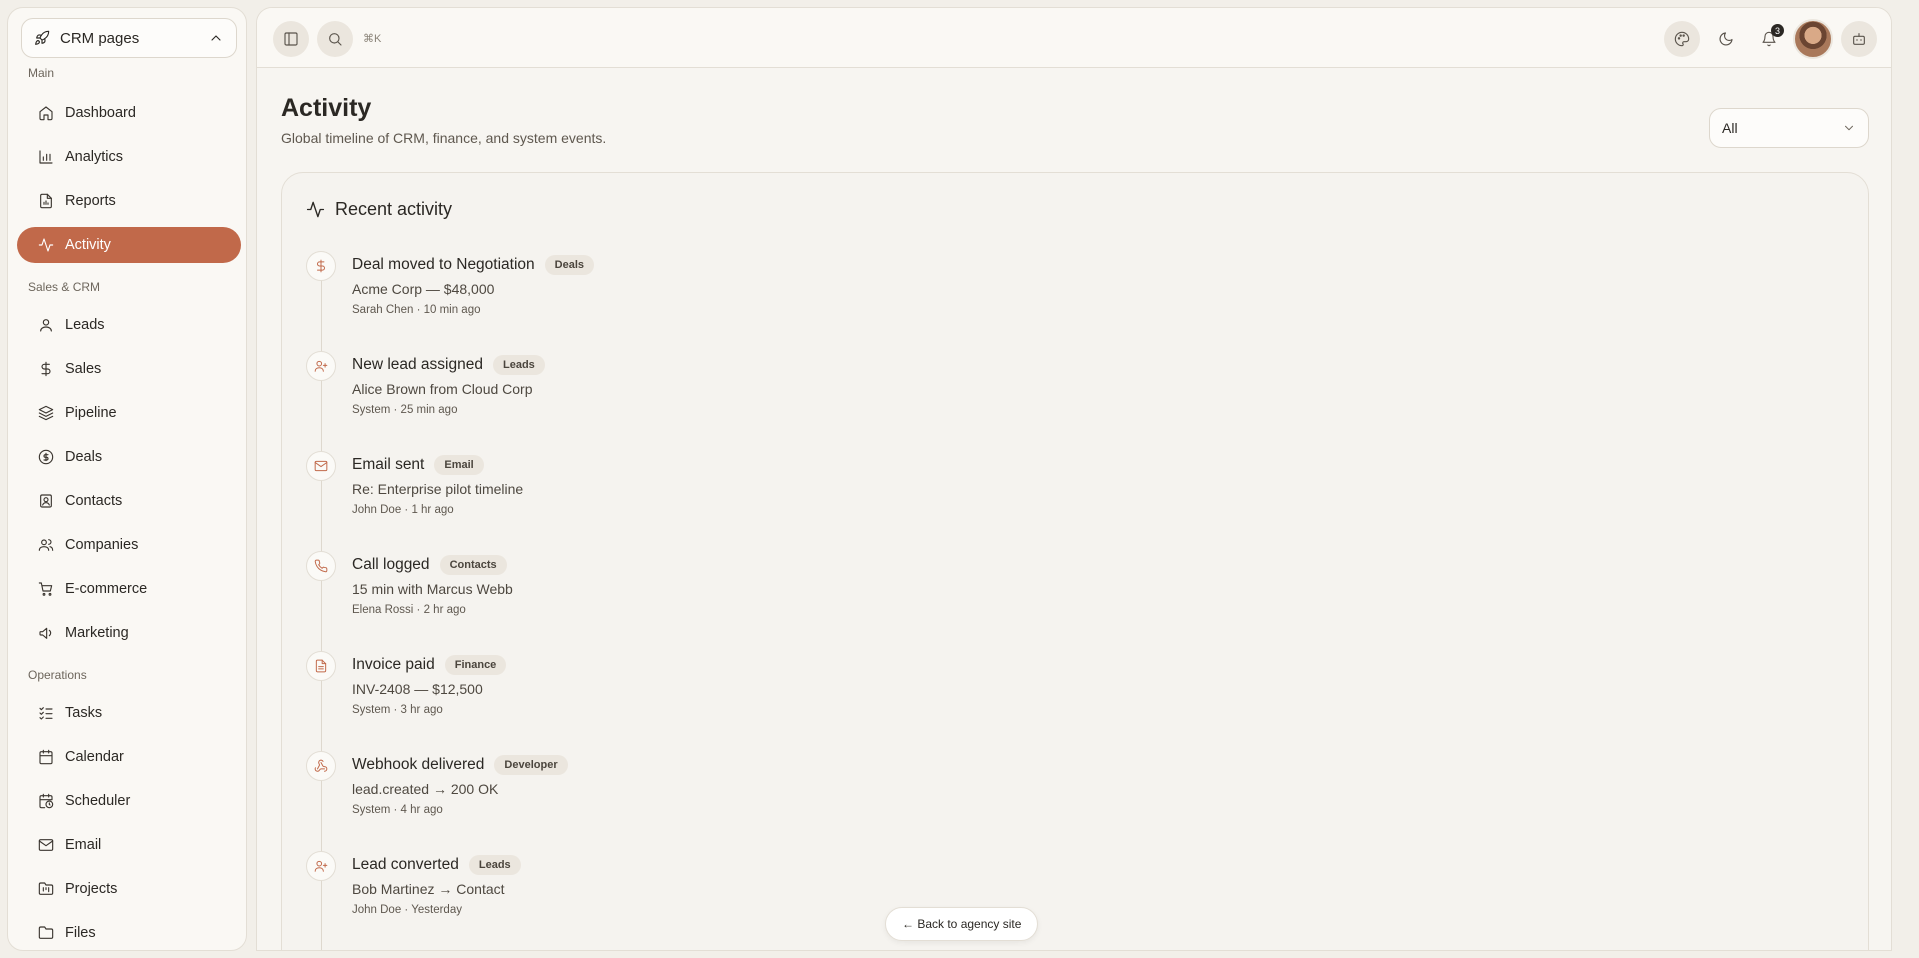  I want to click on search-shortcut: ⌘K, so click(372, 39).